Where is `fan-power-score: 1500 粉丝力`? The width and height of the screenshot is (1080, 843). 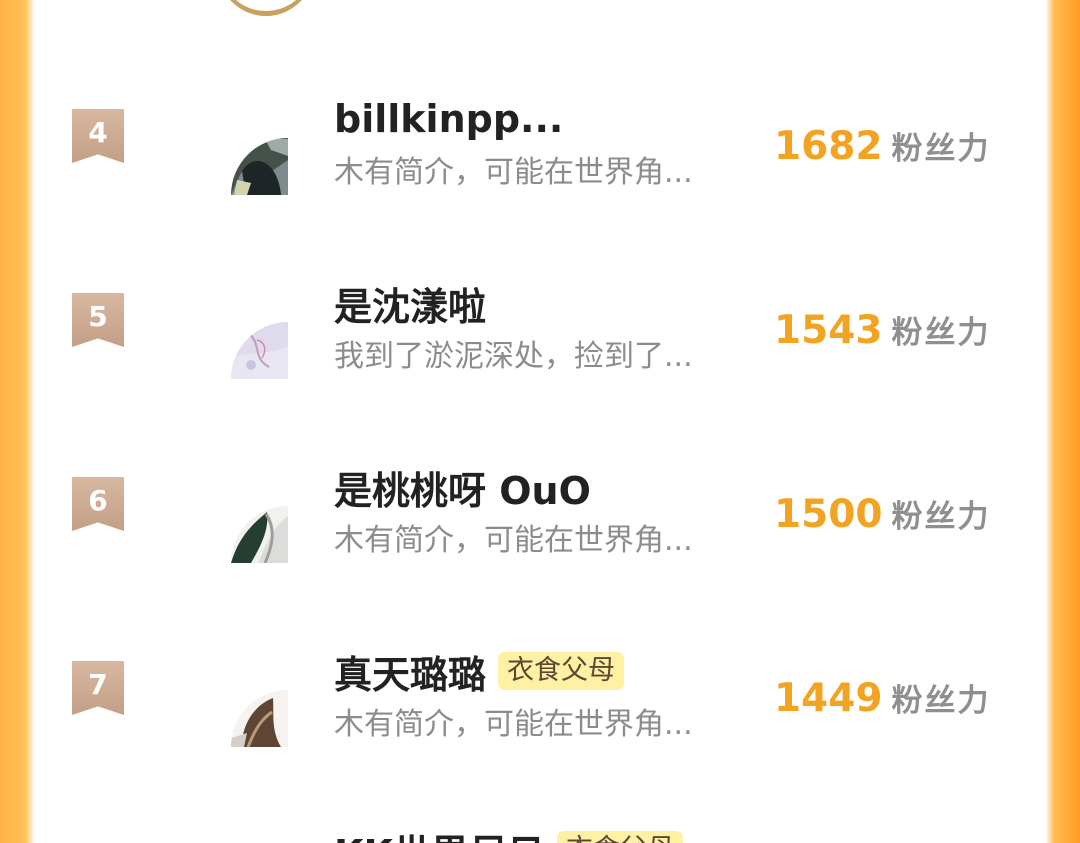
fan-power-score: 1500 粉丝力 is located at coordinates (882, 514).